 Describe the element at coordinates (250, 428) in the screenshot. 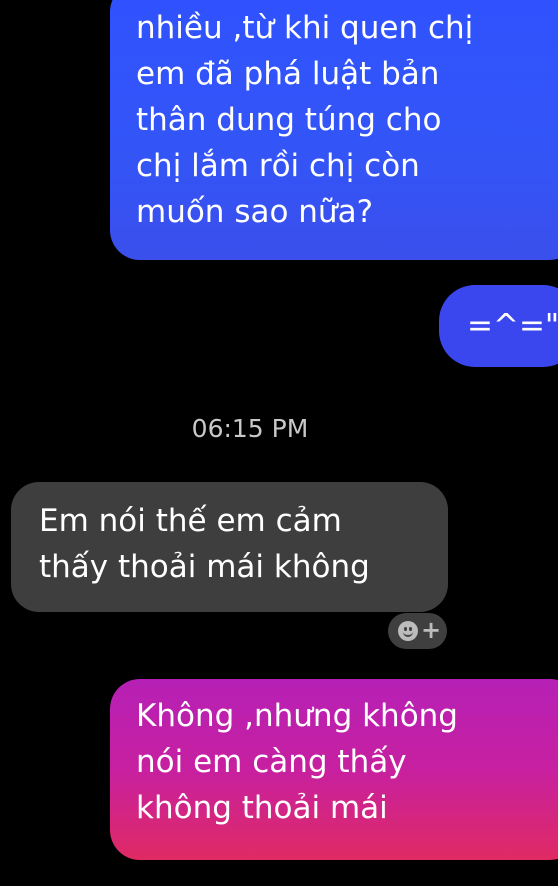

I see `message-timestamp: 06:15 PM` at that location.